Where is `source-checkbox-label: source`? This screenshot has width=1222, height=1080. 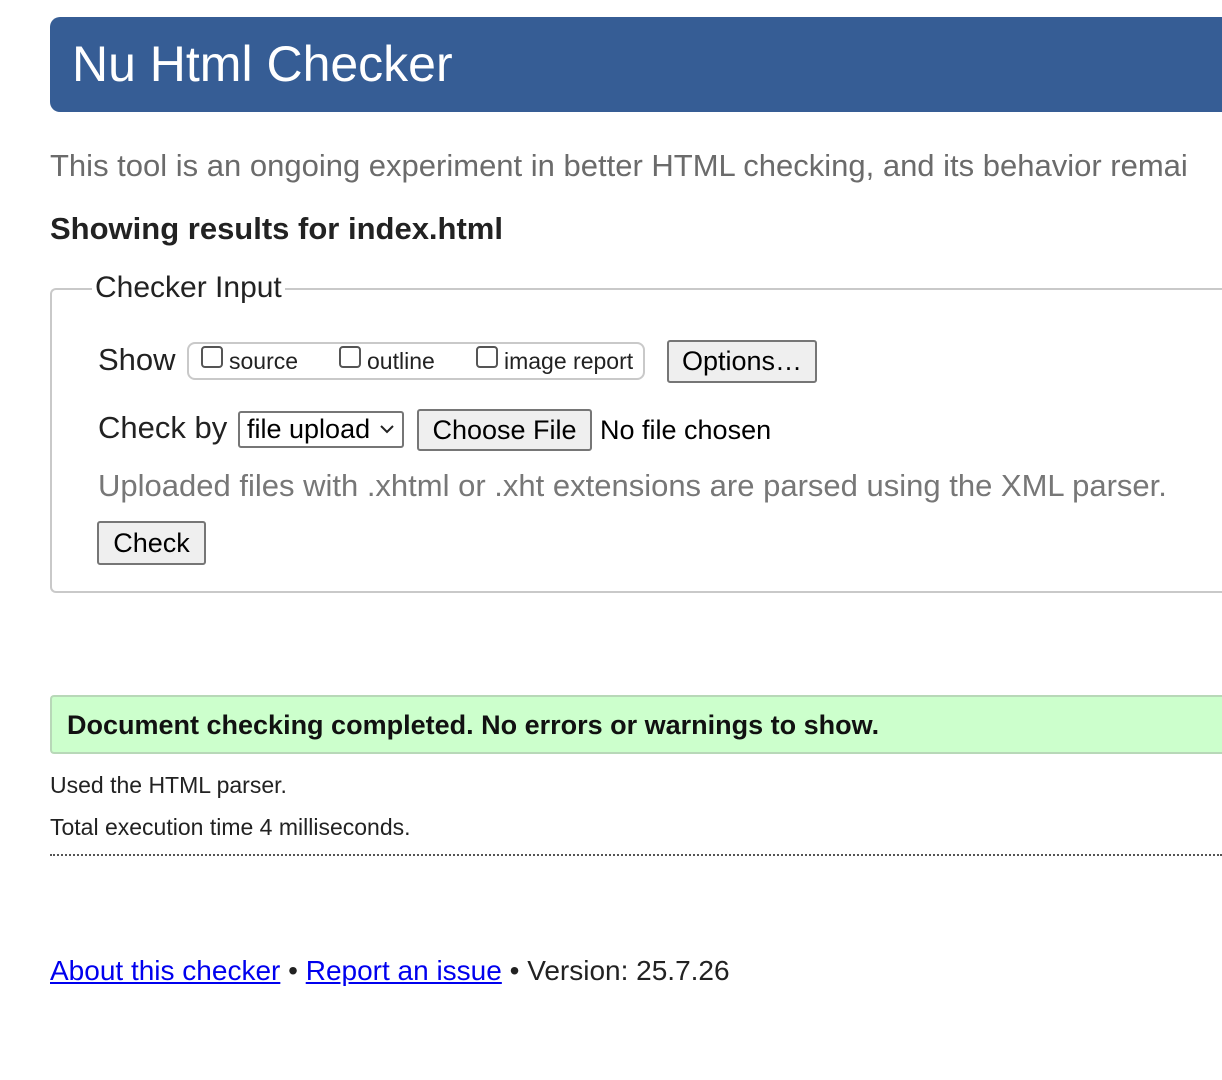
source-checkbox-label: source is located at coordinates (263, 361).